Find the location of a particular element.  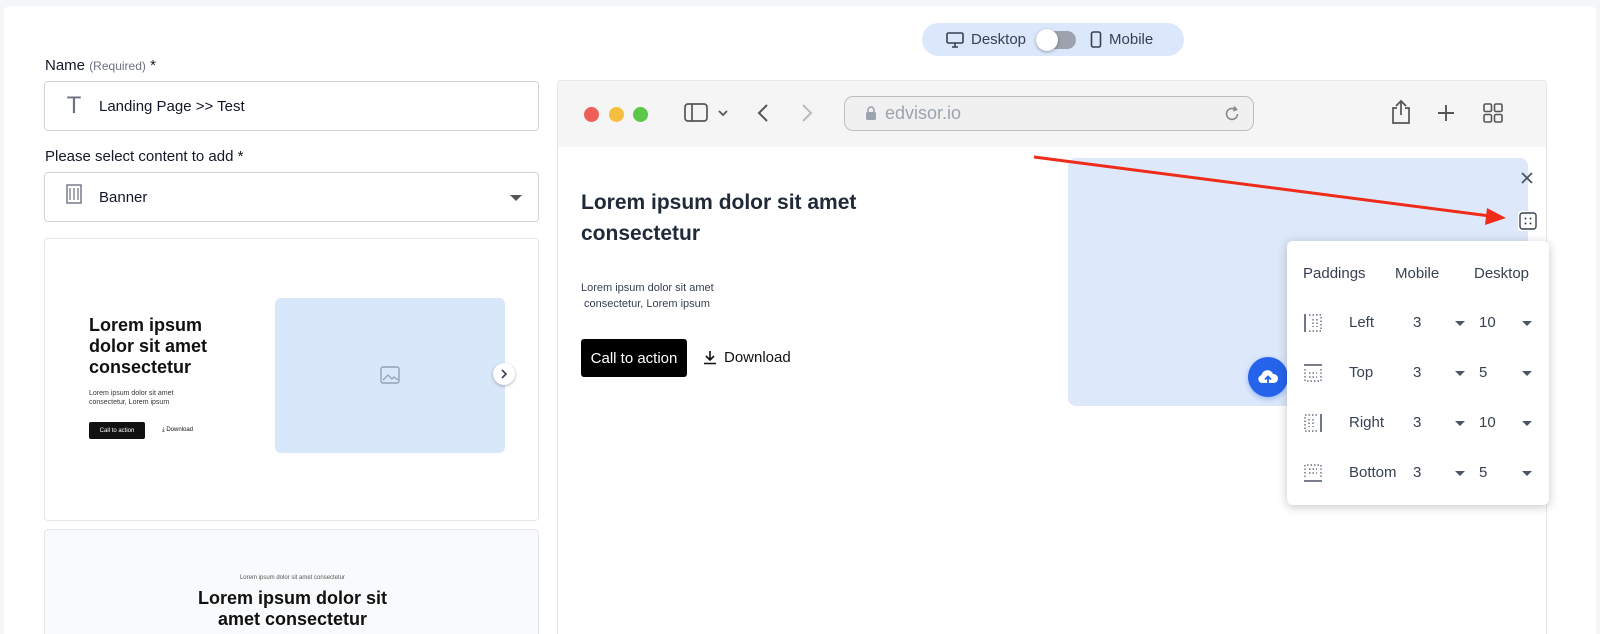

padding-label: Bottom is located at coordinates (1373, 472).